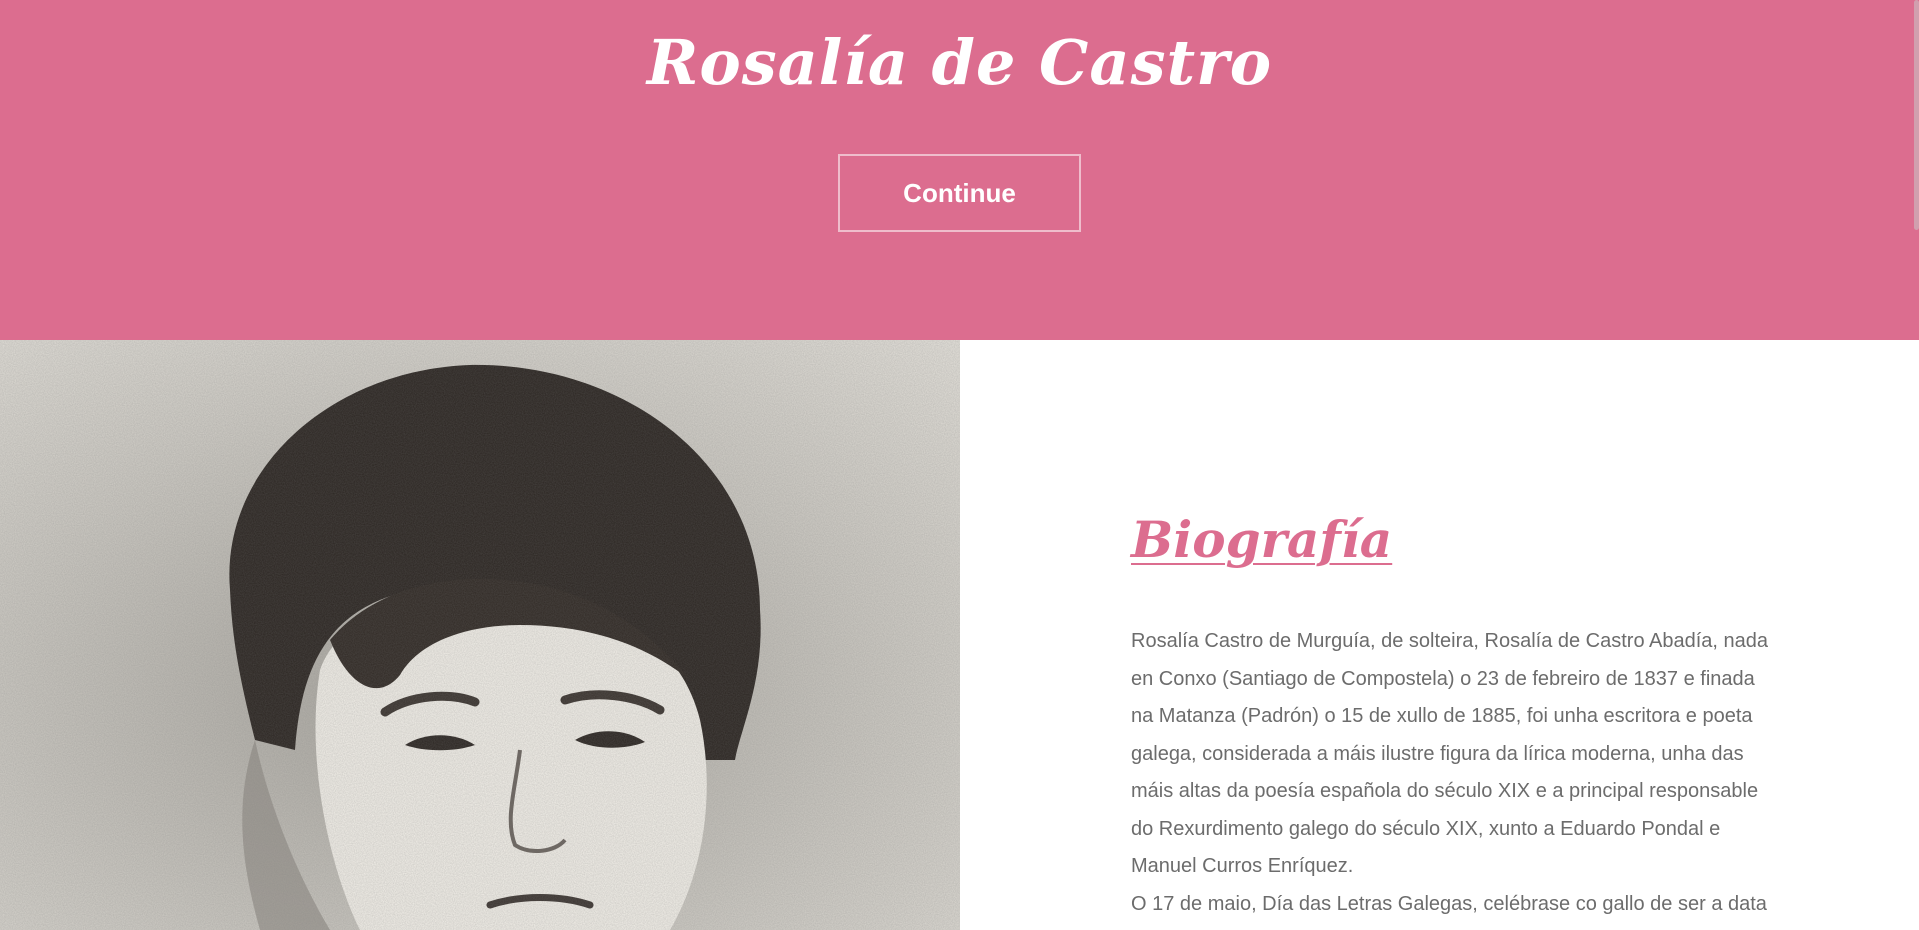  I want to click on site-title: Rosalía de Castro, so click(959, 62).